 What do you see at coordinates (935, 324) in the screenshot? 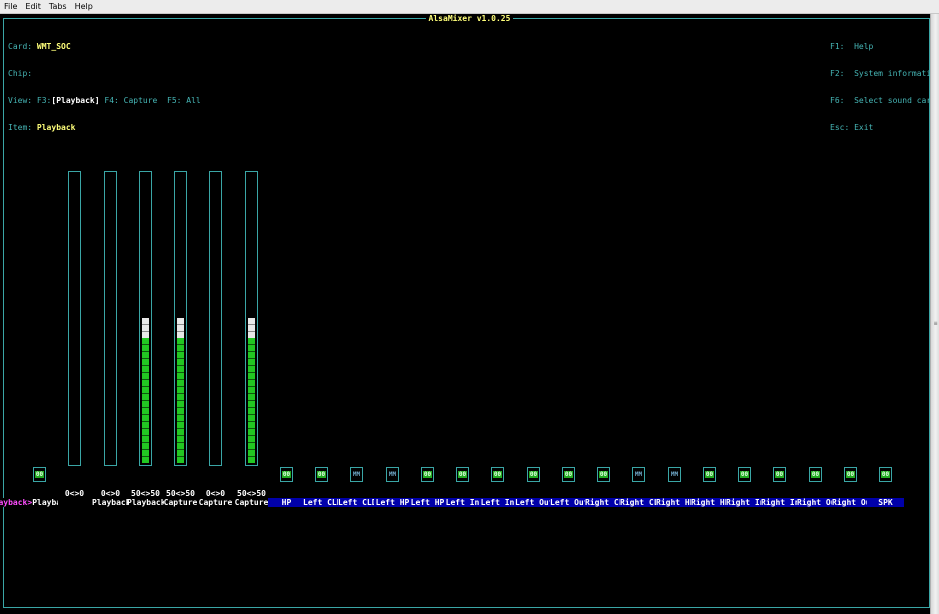
I see `scrollbar-grip: ≡` at bounding box center [935, 324].